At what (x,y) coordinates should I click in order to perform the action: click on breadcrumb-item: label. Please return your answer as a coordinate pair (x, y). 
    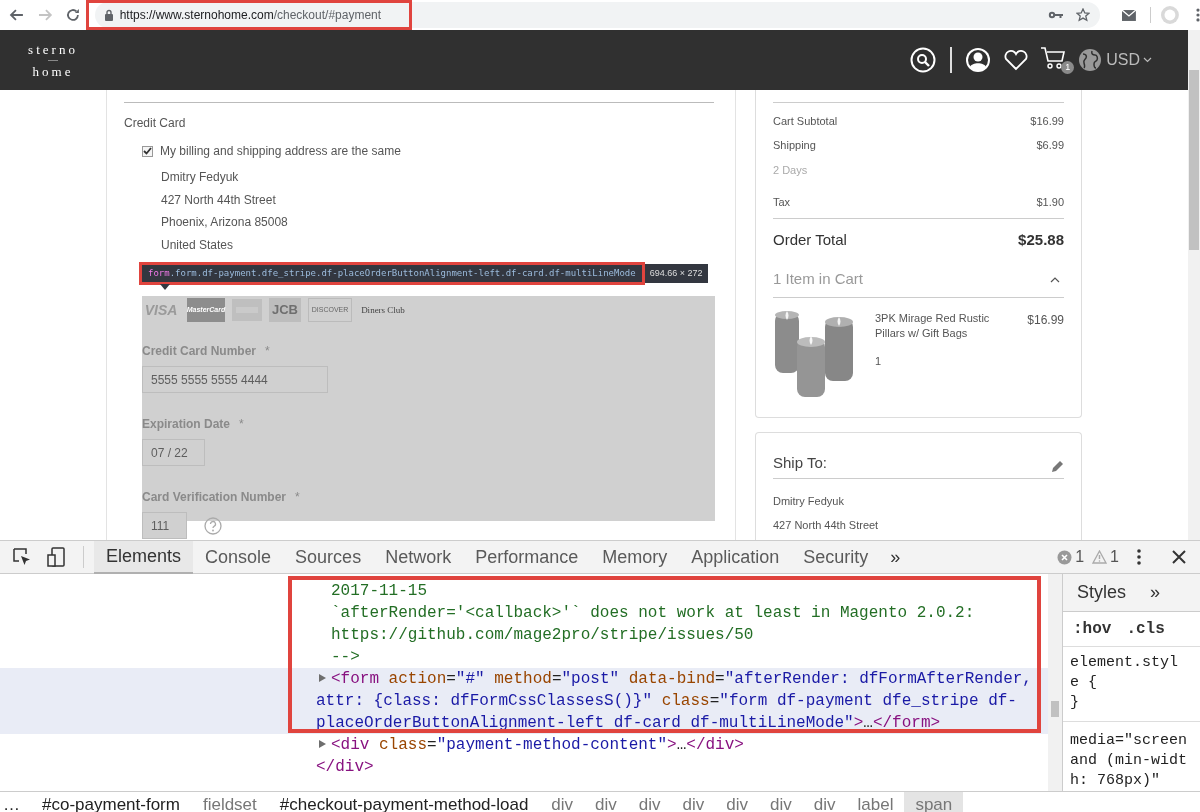
    Looking at the image, I should click on (875, 802).